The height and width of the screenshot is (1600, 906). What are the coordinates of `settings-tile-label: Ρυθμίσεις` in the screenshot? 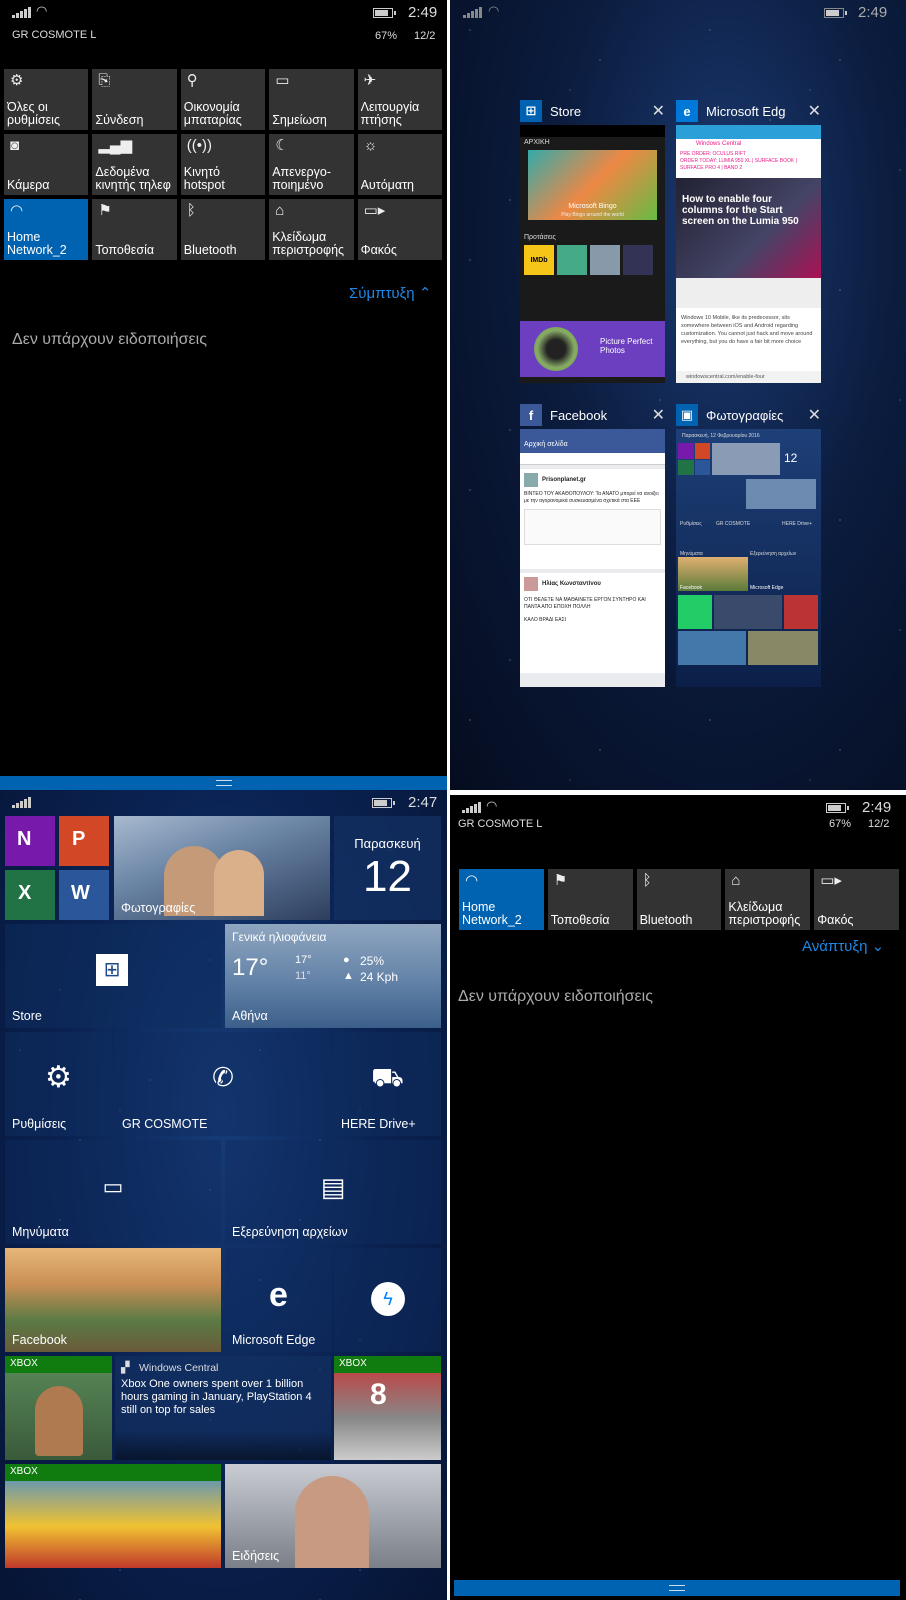 It's located at (39, 1124).